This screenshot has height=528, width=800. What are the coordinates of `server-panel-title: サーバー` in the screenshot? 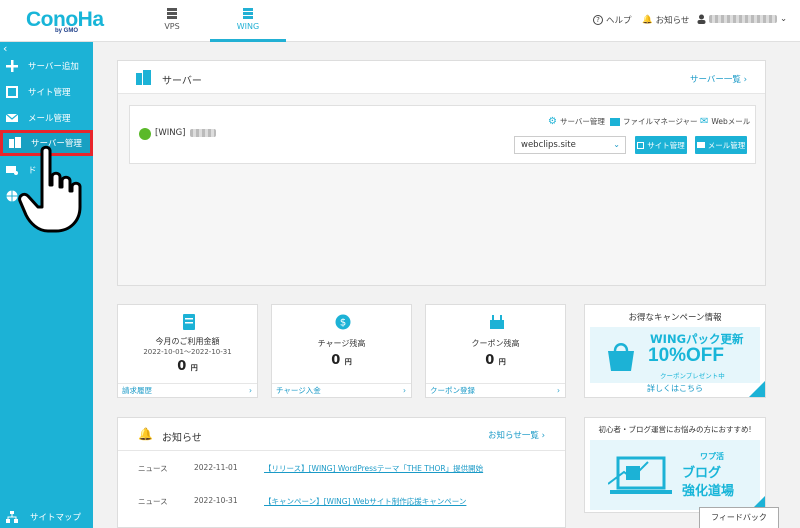 It's located at (182, 81).